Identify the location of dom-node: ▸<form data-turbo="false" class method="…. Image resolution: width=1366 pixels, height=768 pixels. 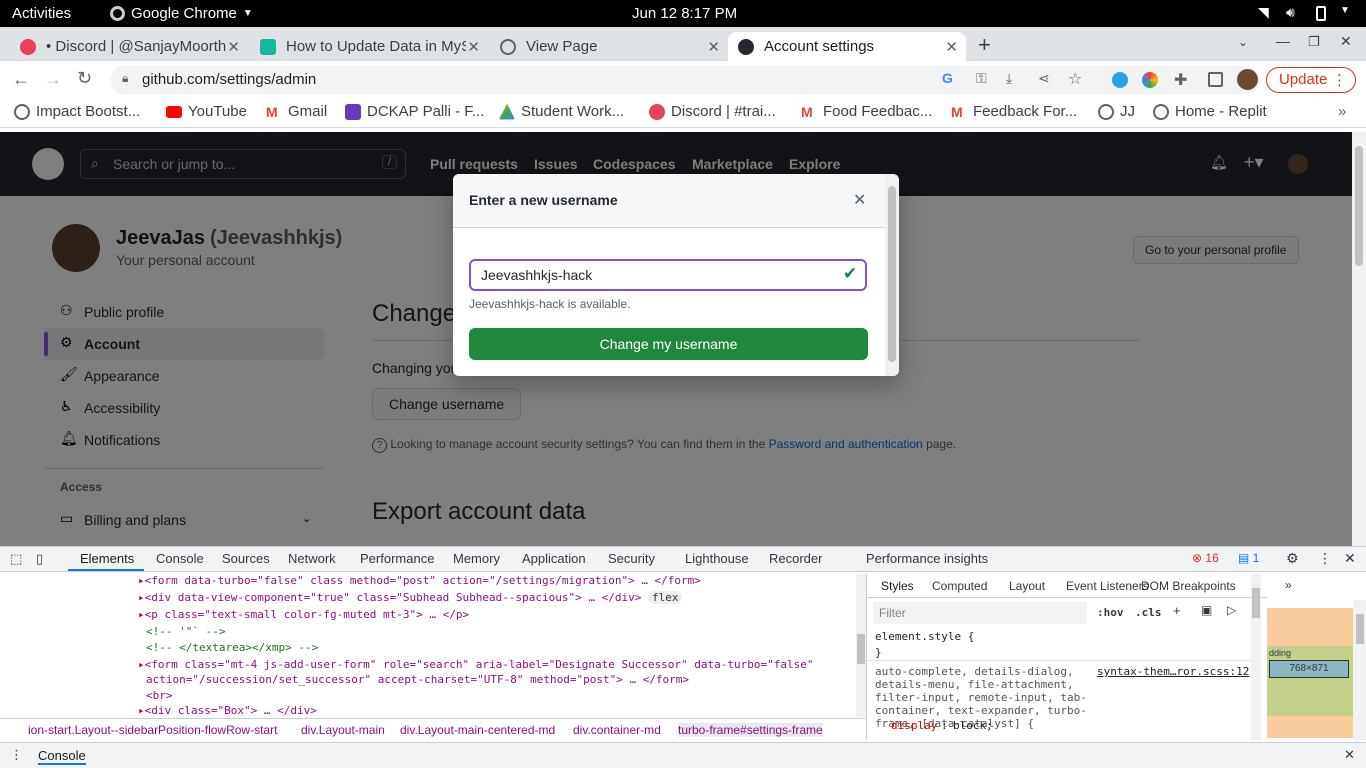
(419, 580).